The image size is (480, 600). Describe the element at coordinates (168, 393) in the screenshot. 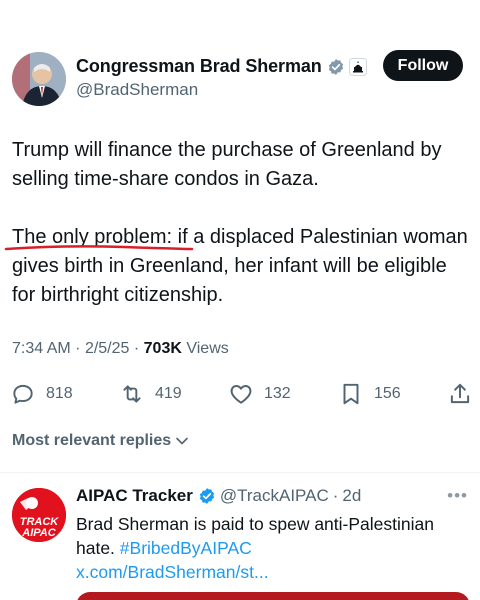

I see `repost-count: 419` at that location.